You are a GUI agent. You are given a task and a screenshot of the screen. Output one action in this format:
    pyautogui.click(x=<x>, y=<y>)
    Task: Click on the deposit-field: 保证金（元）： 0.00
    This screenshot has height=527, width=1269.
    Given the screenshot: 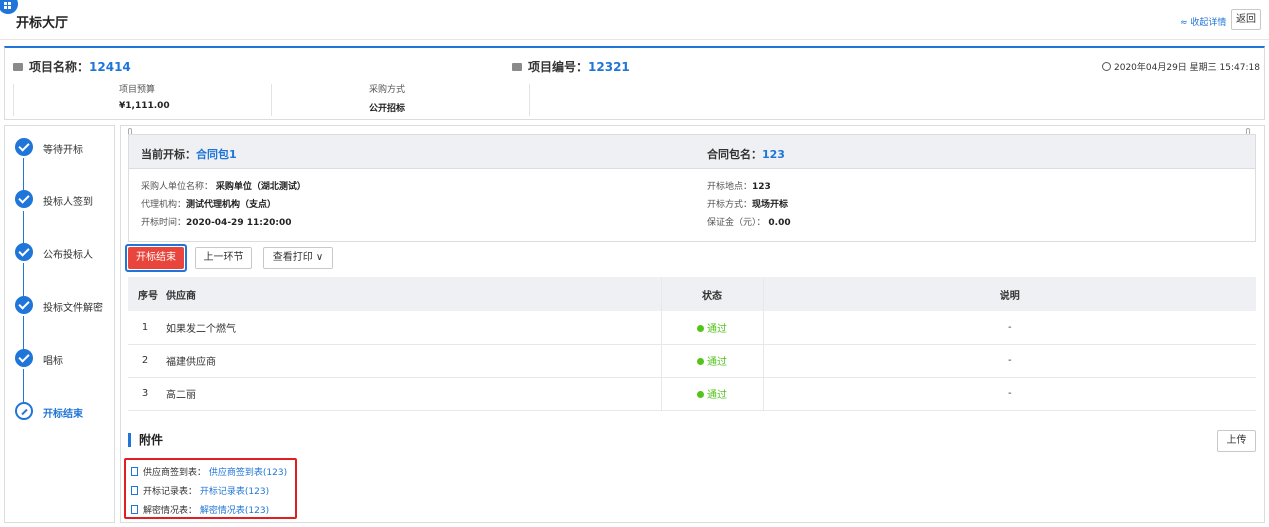 What is the action you would take?
    pyautogui.click(x=749, y=221)
    